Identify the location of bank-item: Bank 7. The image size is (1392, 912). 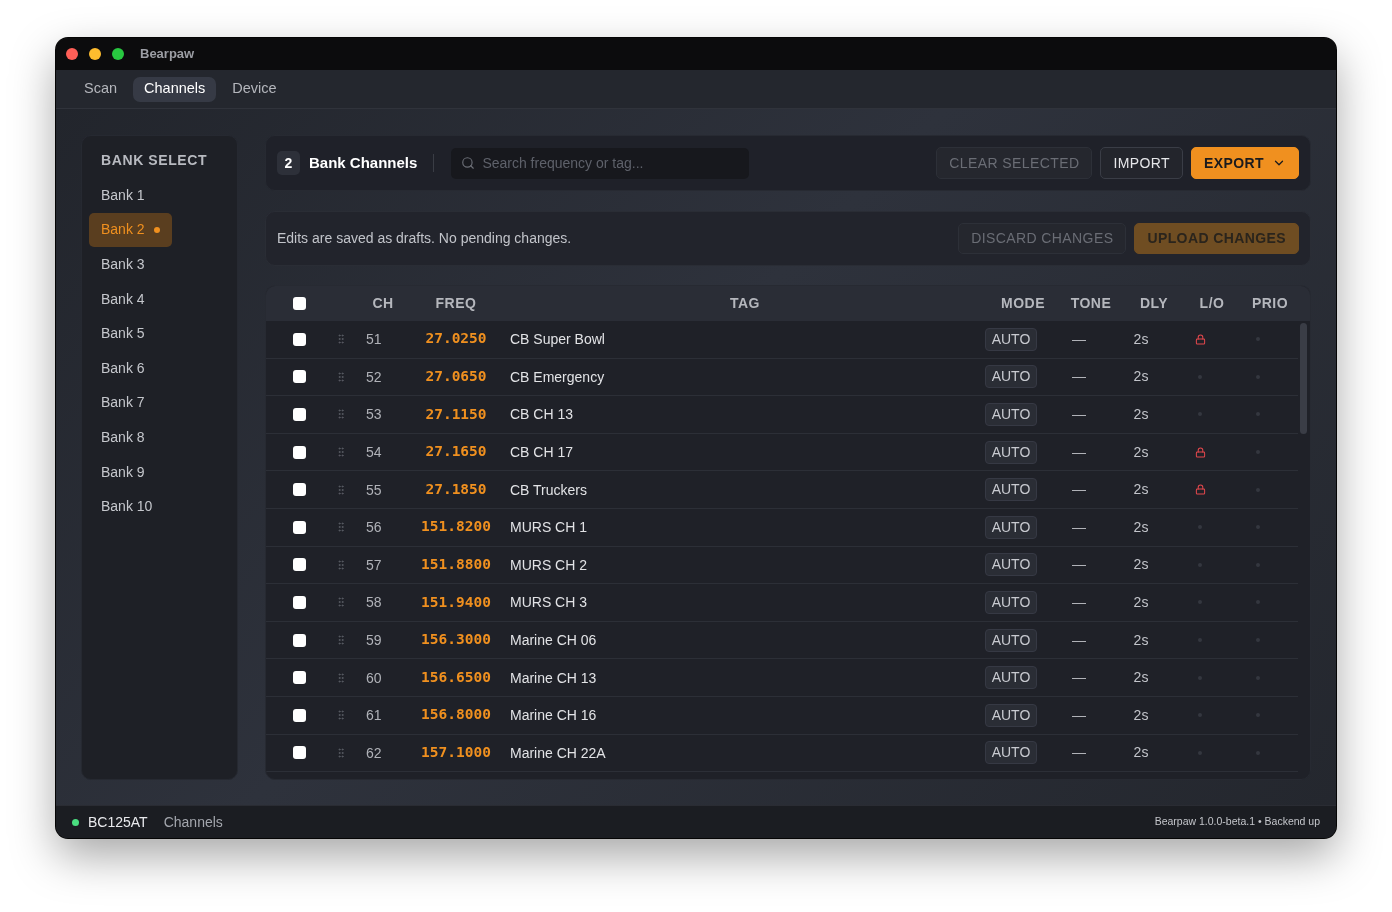
(123, 402).